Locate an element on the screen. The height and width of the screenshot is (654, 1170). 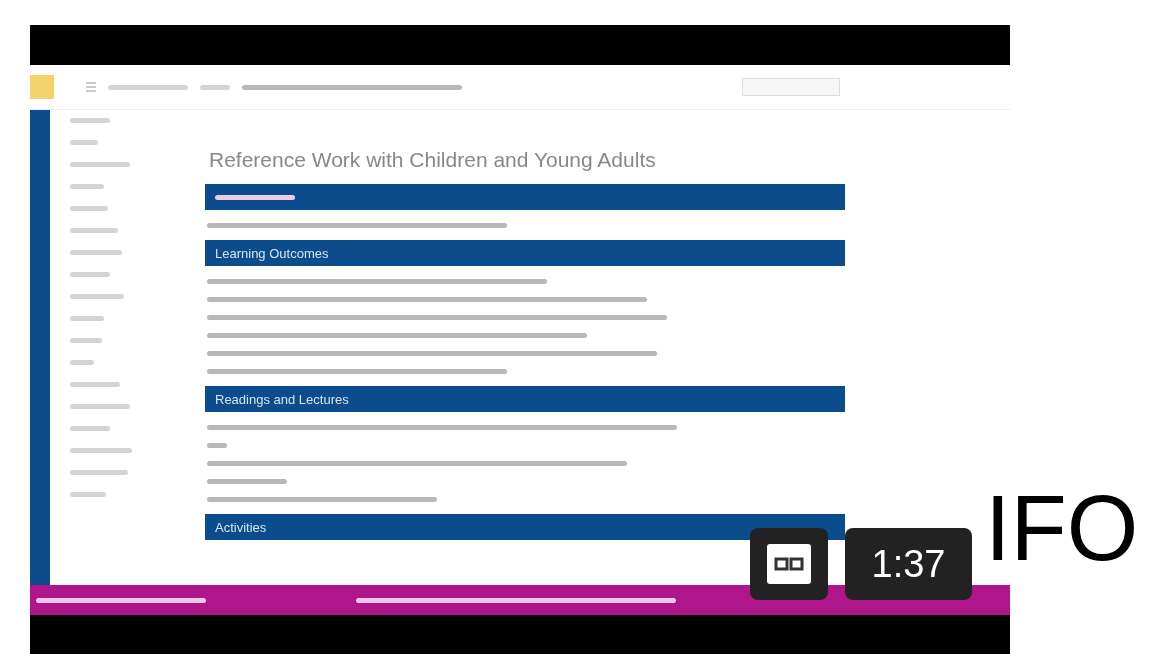
section-header: Learning Outcomes is located at coordinates (525, 253).